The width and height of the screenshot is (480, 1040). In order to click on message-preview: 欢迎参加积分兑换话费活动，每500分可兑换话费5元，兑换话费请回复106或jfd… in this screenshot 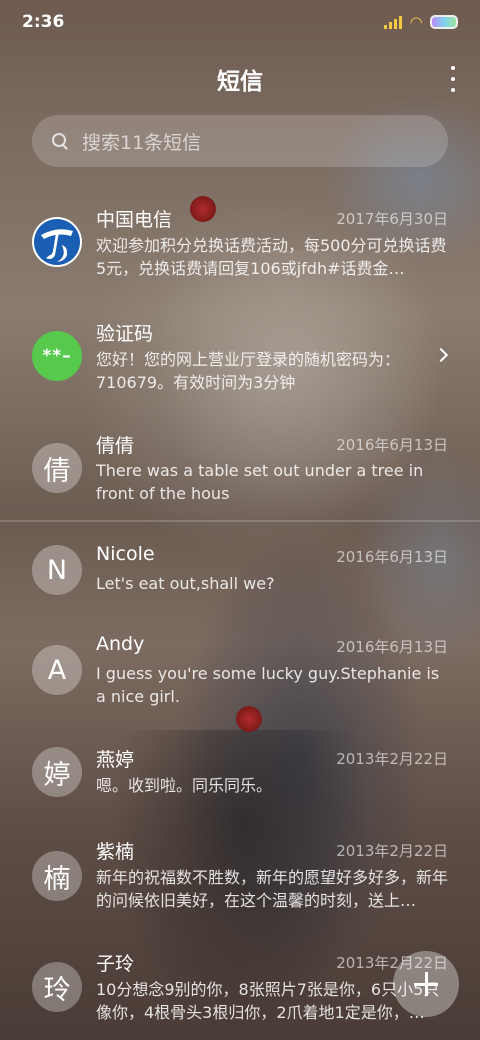, I will do `click(271, 257)`.